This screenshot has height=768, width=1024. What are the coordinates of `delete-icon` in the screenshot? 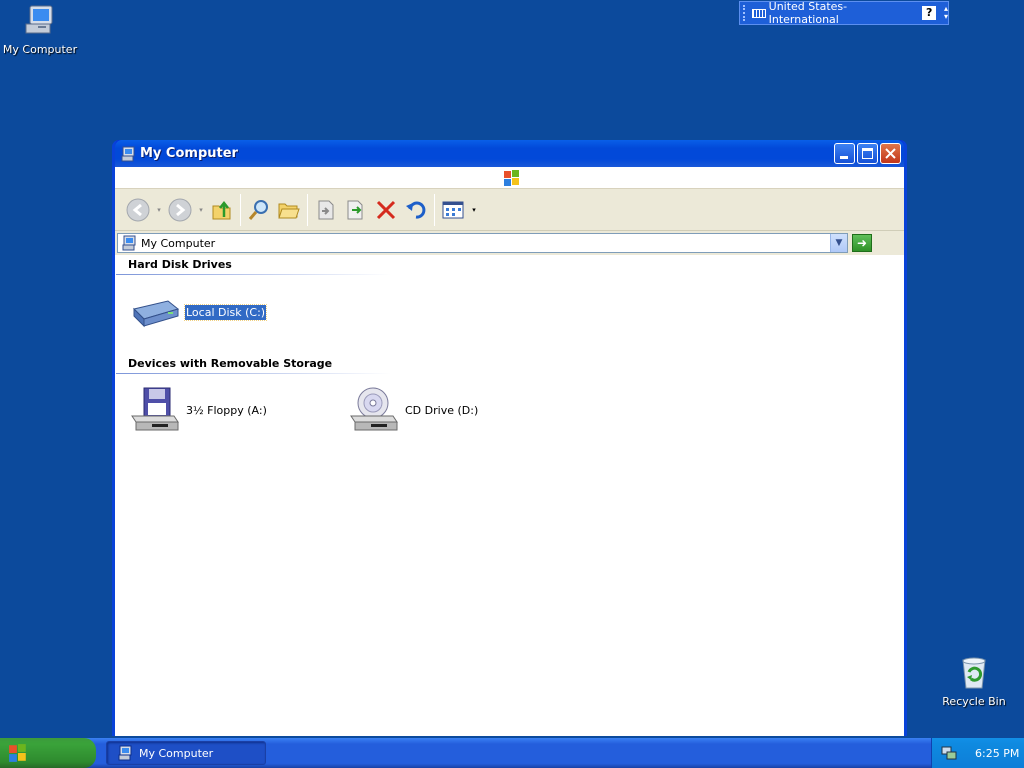 It's located at (386, 209).